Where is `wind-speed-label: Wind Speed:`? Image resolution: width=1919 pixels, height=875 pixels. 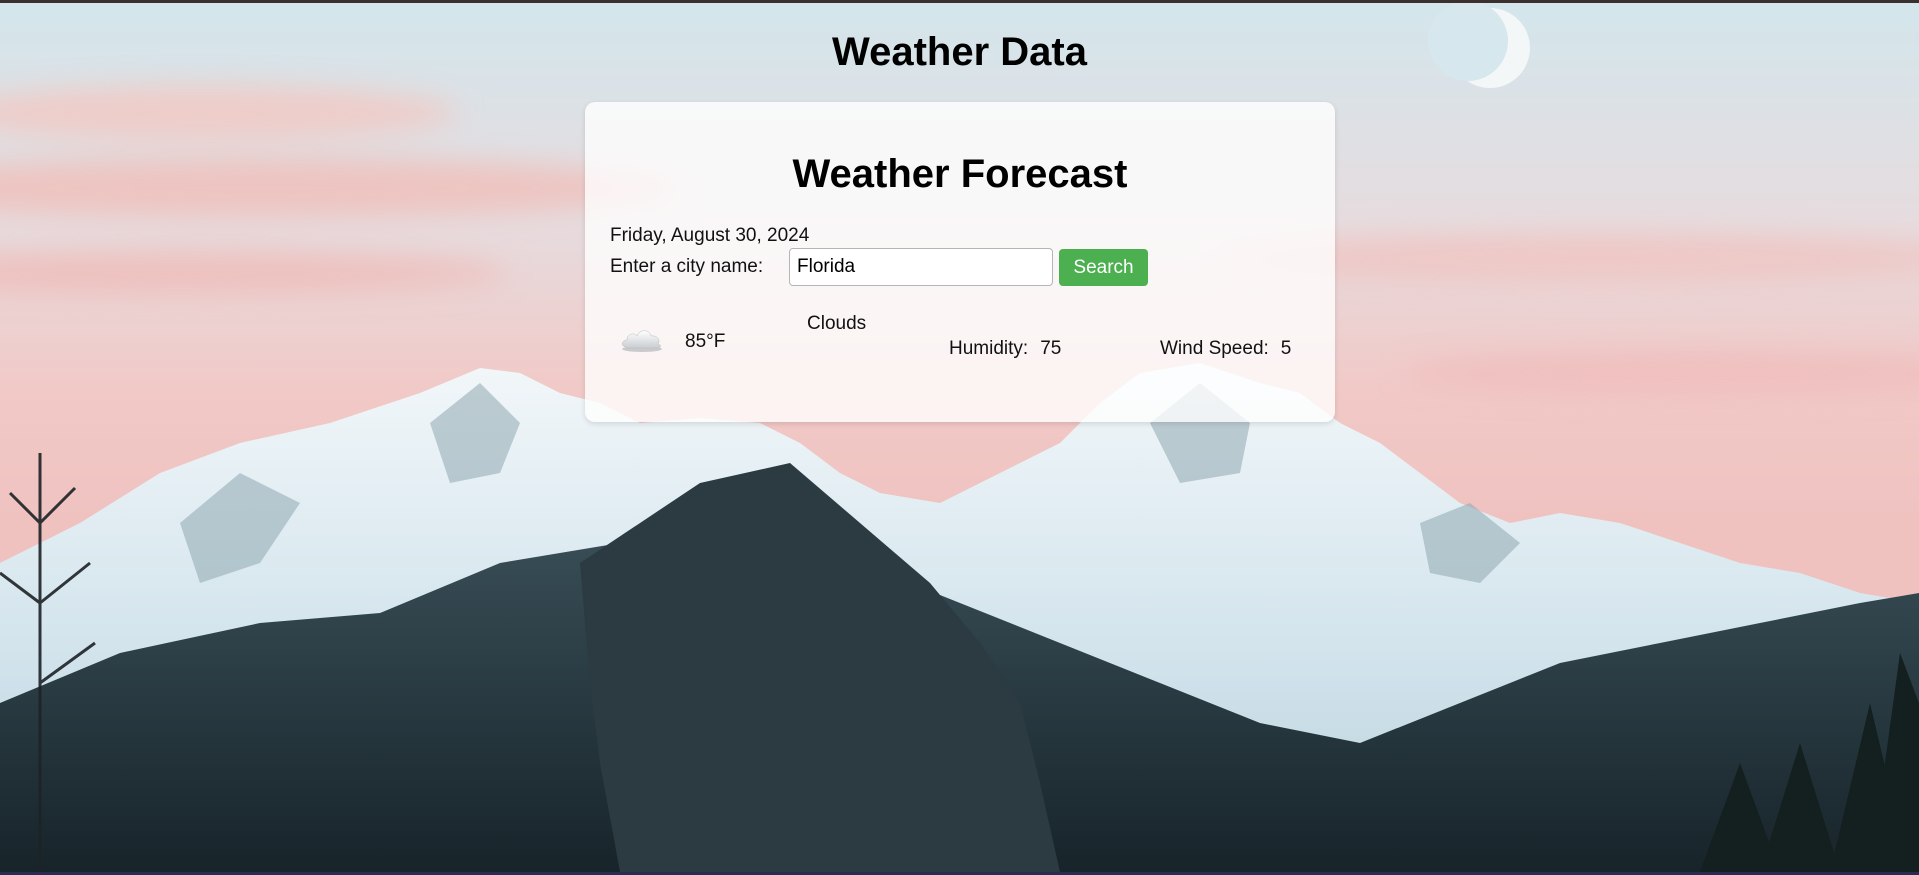
wind-speed-label: Wind Speed: is located at coordinates (1214, 348).